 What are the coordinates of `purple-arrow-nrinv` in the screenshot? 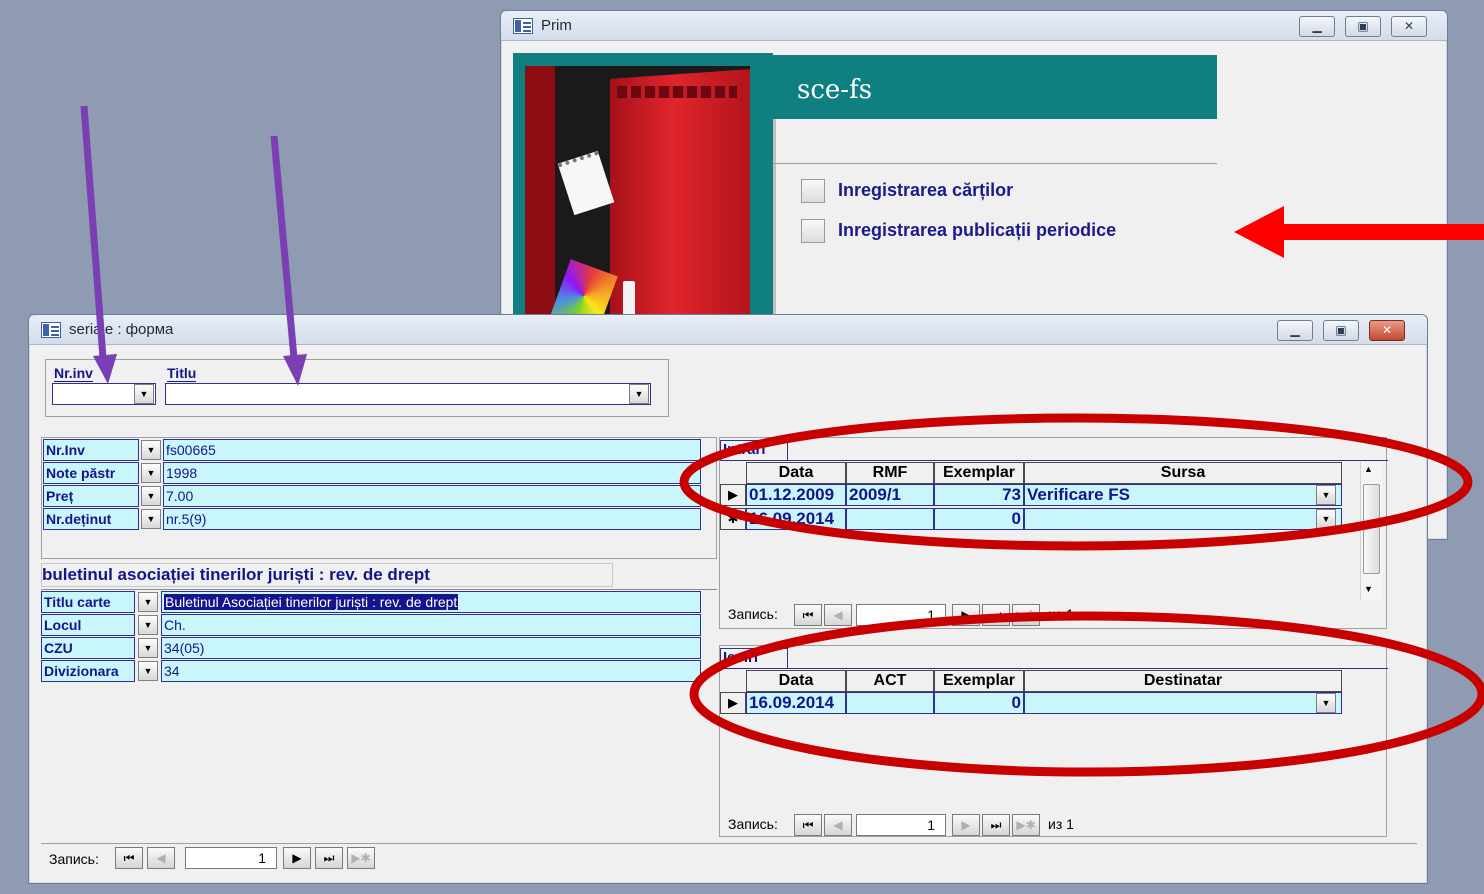 It's located at (98, 244).